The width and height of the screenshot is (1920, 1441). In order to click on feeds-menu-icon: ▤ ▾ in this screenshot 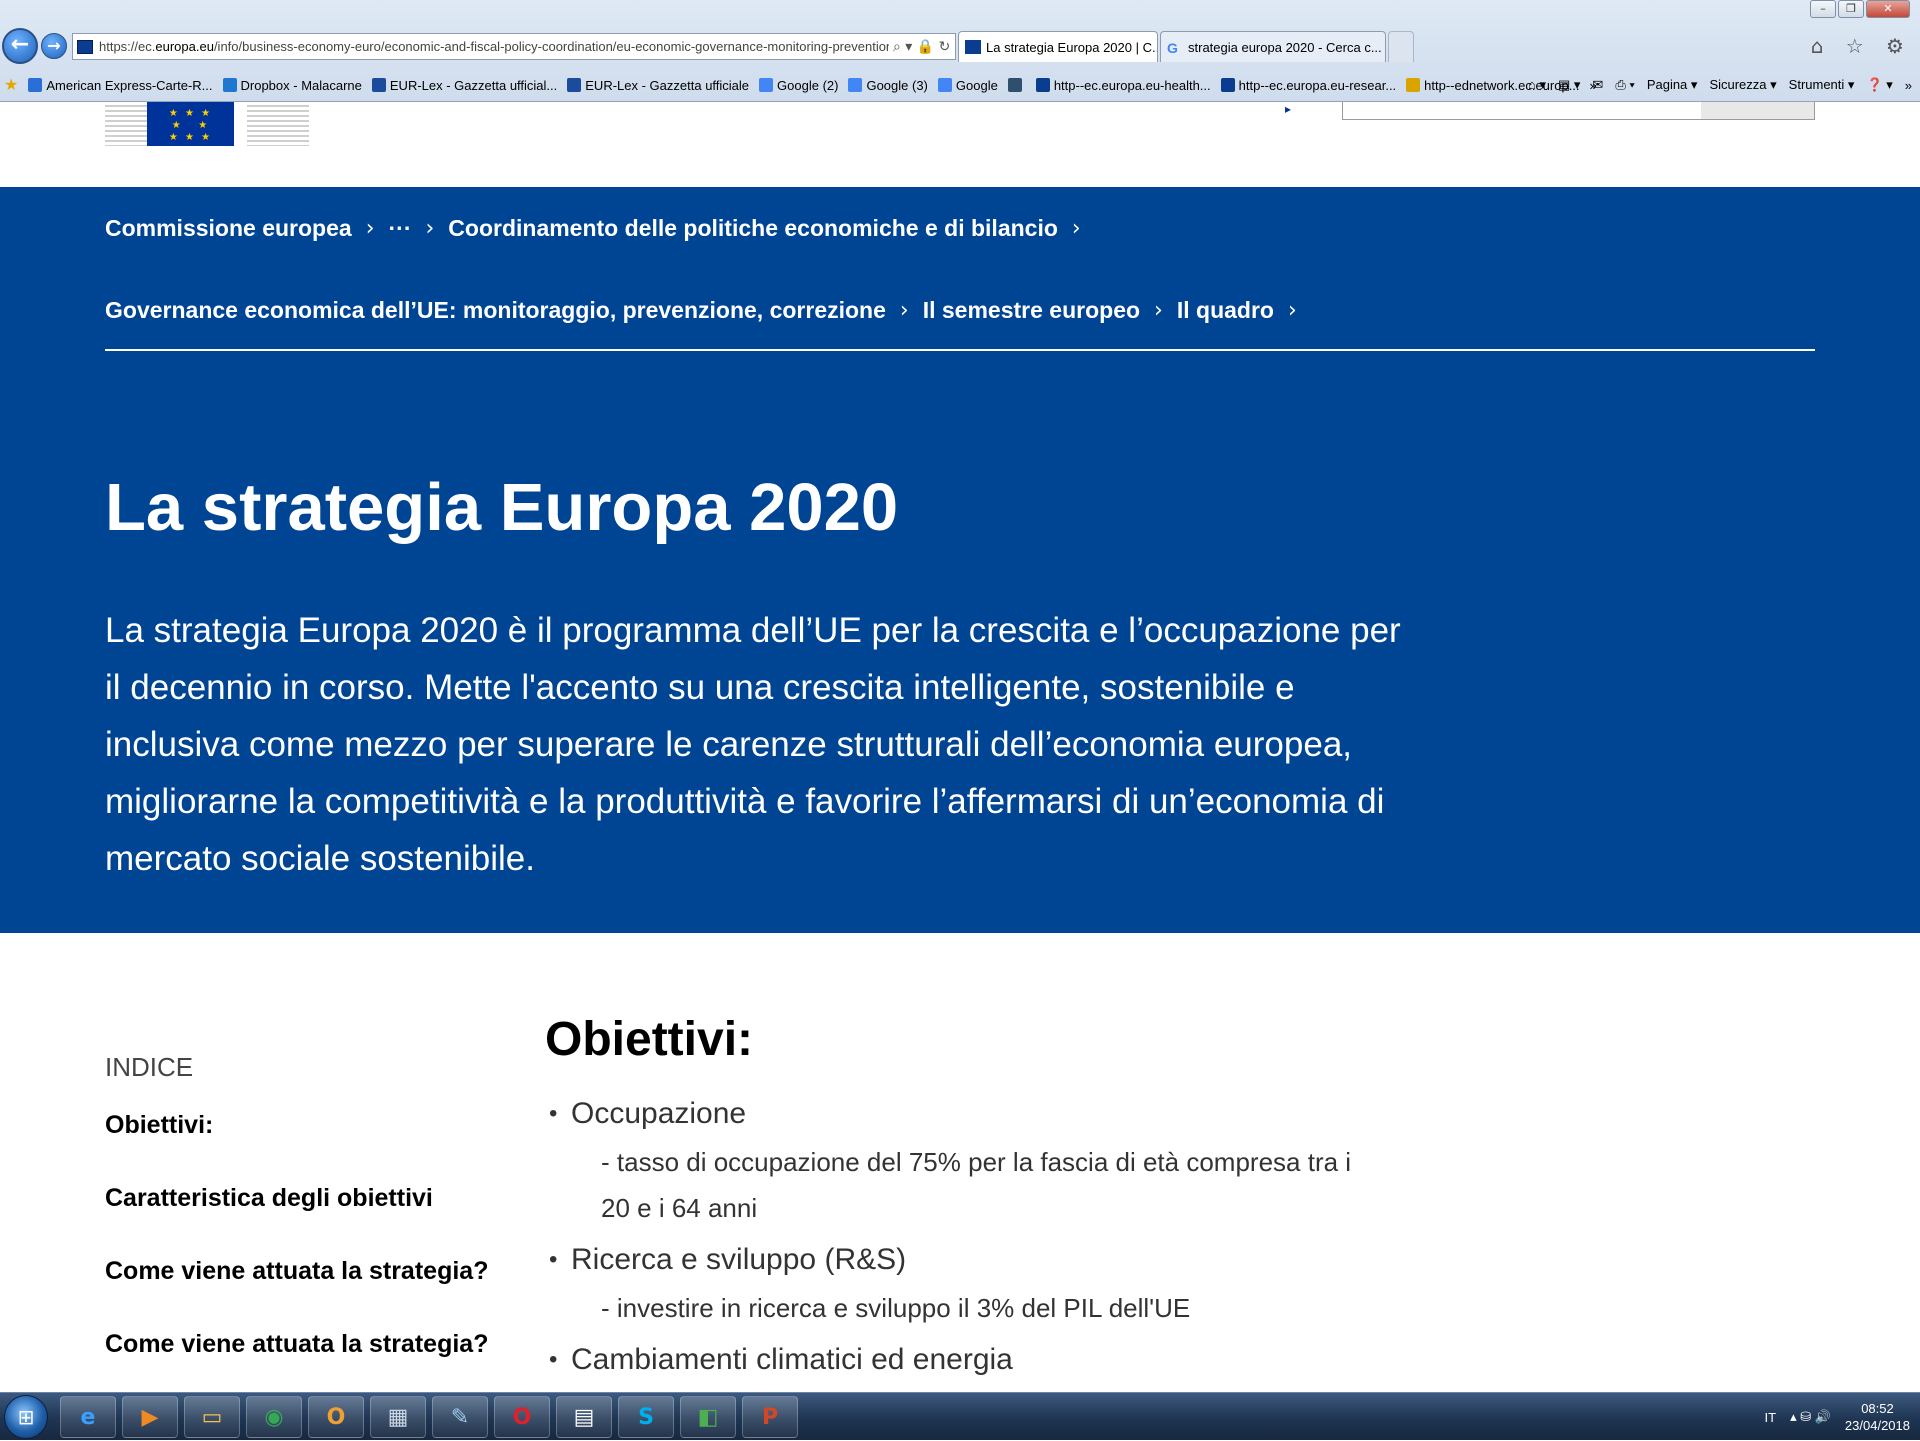, I will do `click(1569, 85)`.